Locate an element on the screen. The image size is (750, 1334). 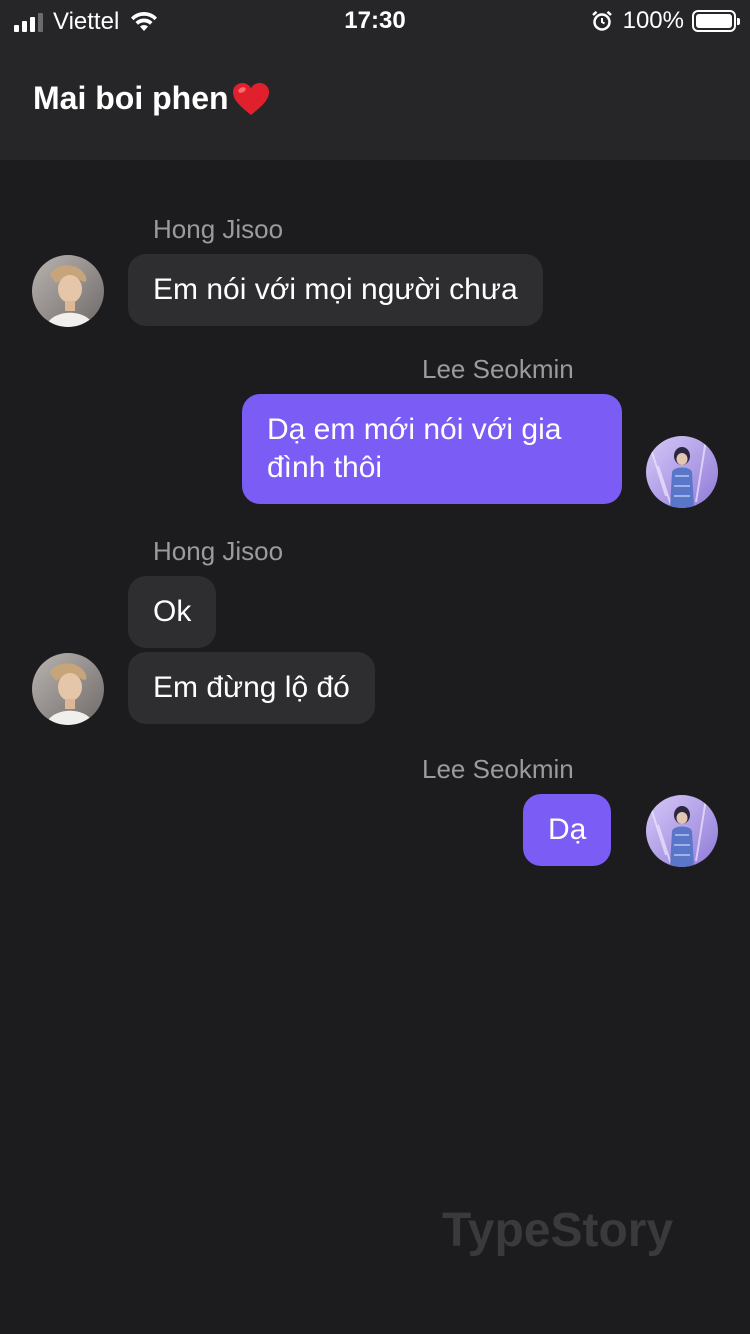
message-bubble: Em đừng lộ đó is located at coordinates (251, 688).